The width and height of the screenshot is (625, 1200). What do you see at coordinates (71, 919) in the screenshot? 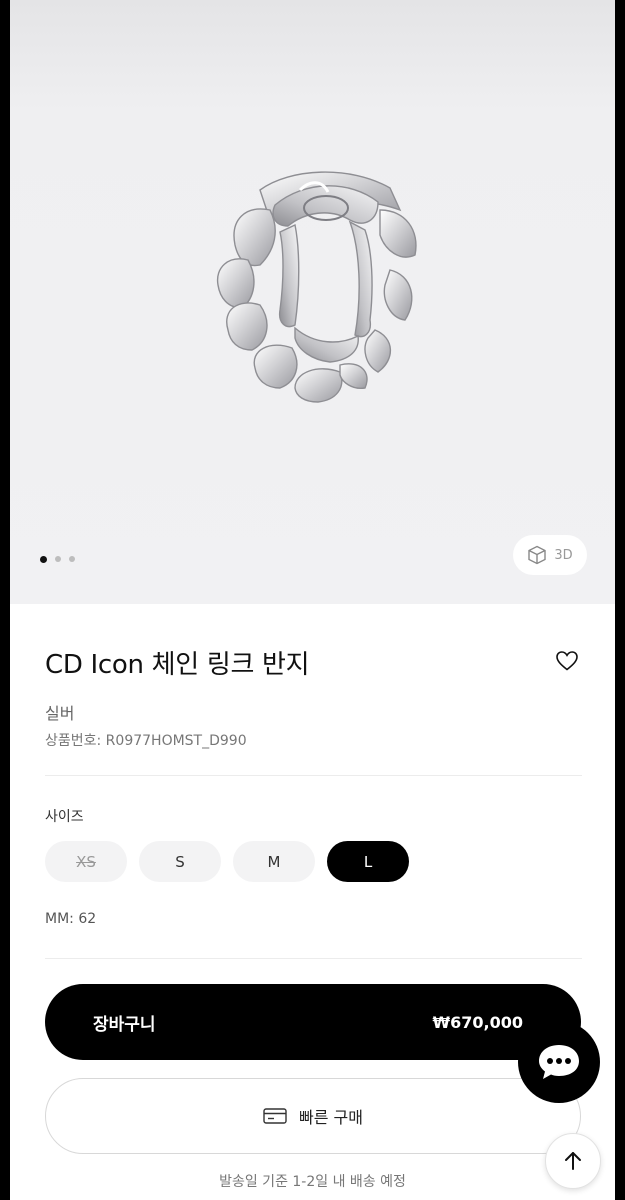
I see `size-mm-text: MM: 62` at bounding box center [71, 919].